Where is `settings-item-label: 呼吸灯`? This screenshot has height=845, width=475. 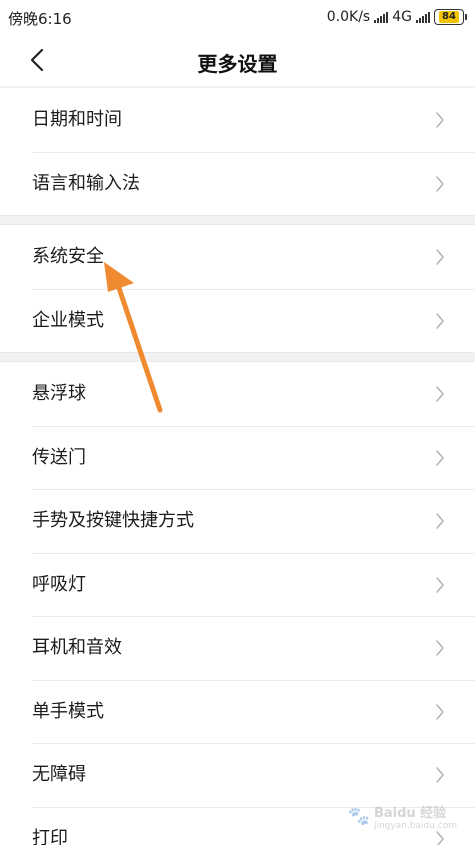 settings-item-label: 呼吸灯 is located at coordinates (59, 584).